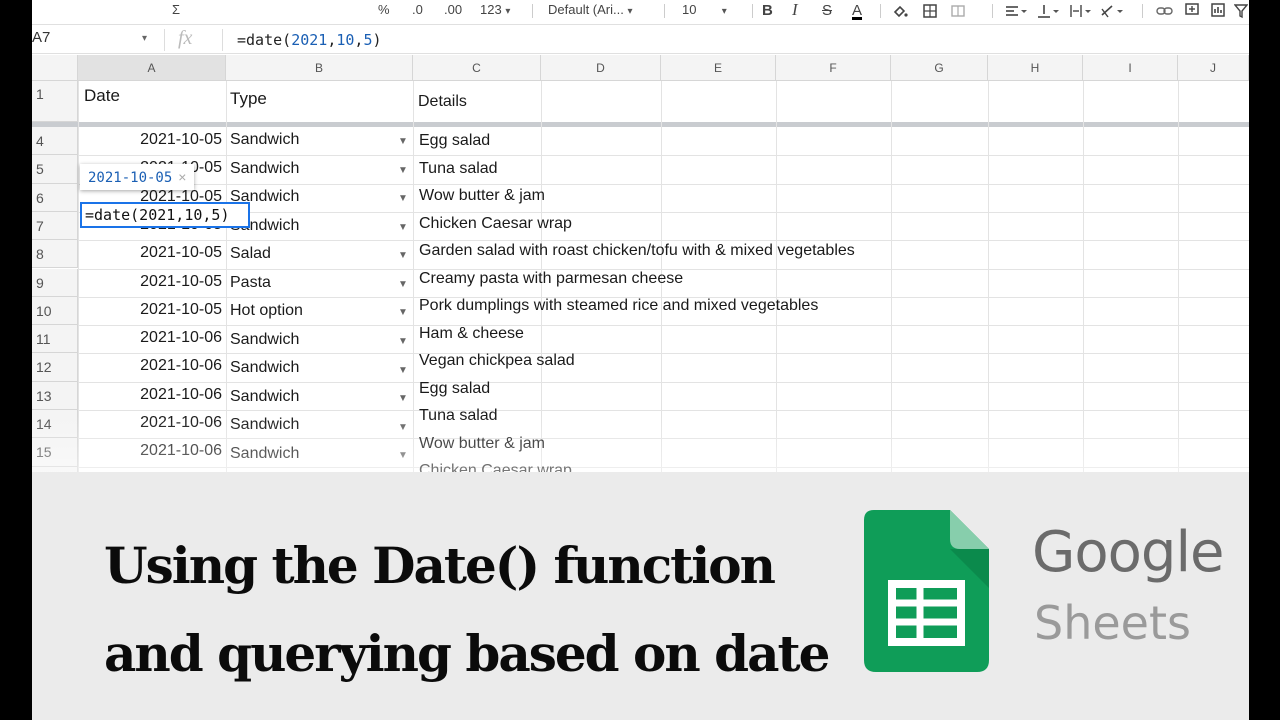 The width and height of the screenshot is (1280, 720). I want to click on bold-button: B, so click(767, 10).